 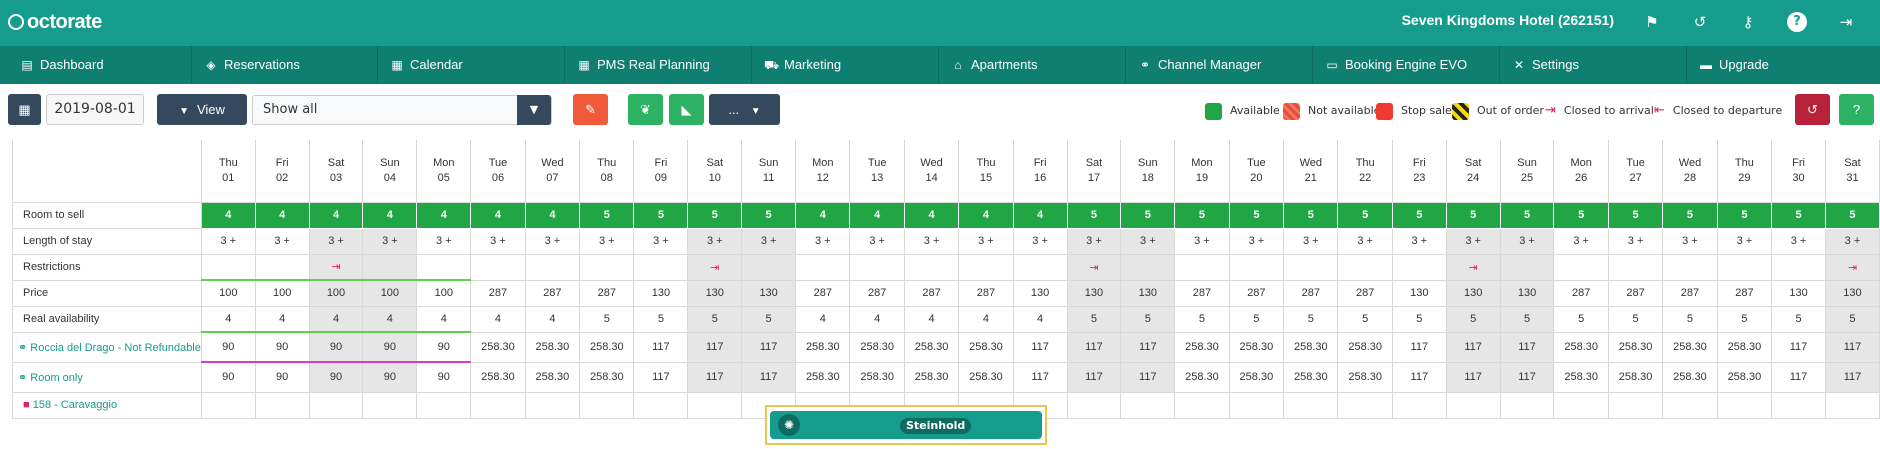 What do you see at coordinates (906, 425) in the screenshot?
I see `booking-bar: ✺ Steinhold` at bounding box center [906, 425].